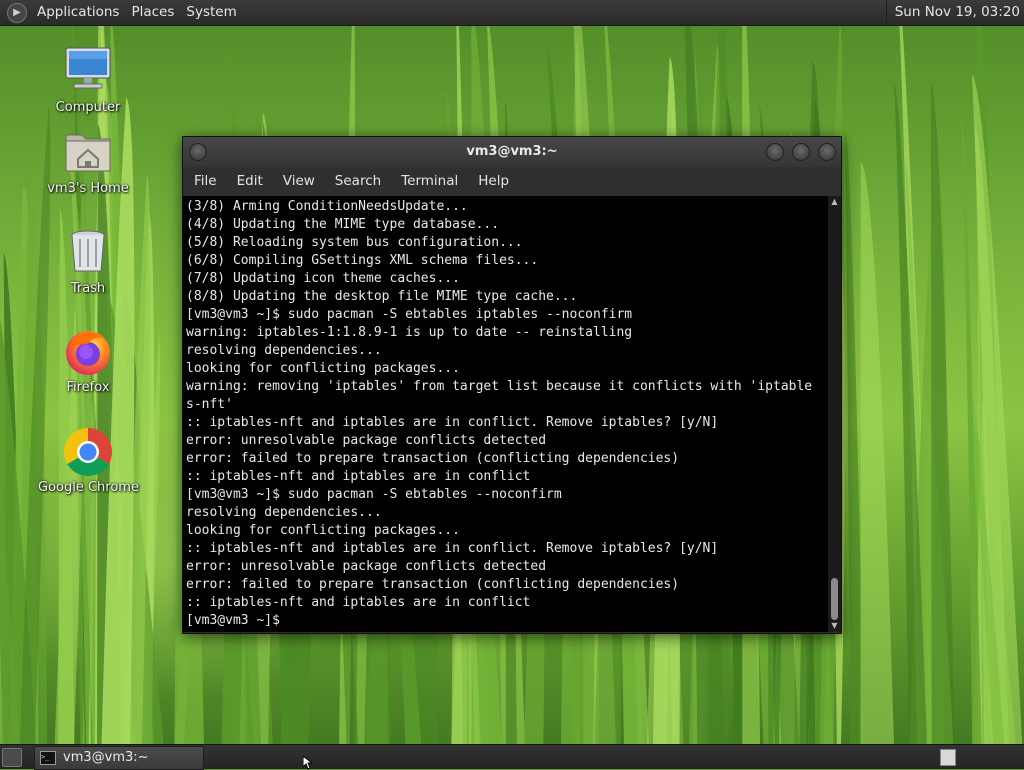 This screenshot has width=1024, height=770. I want to click on scrollbar-thumb, so click(834, 599).